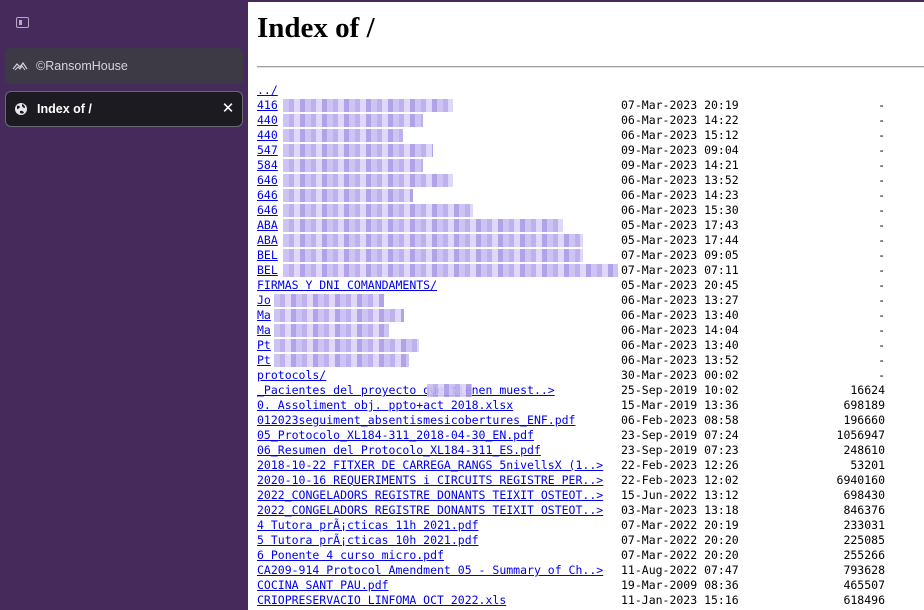  What do you see at coordinates (860, 435) in the screenshot?
I see `file-size: 1056947` at bounding box center [860, 435].